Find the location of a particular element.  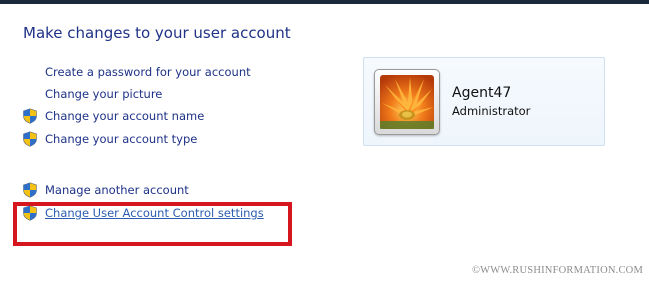

flower-picture-icon is located at coordinates (407, 102).